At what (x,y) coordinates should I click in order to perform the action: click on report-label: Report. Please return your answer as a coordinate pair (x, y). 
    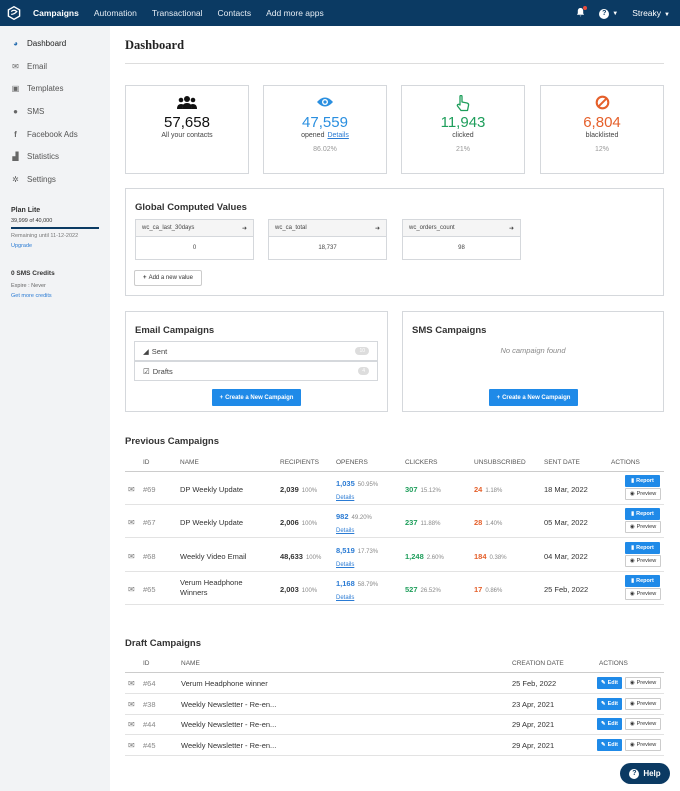
    Looking at the image, I should click on (645, 514).